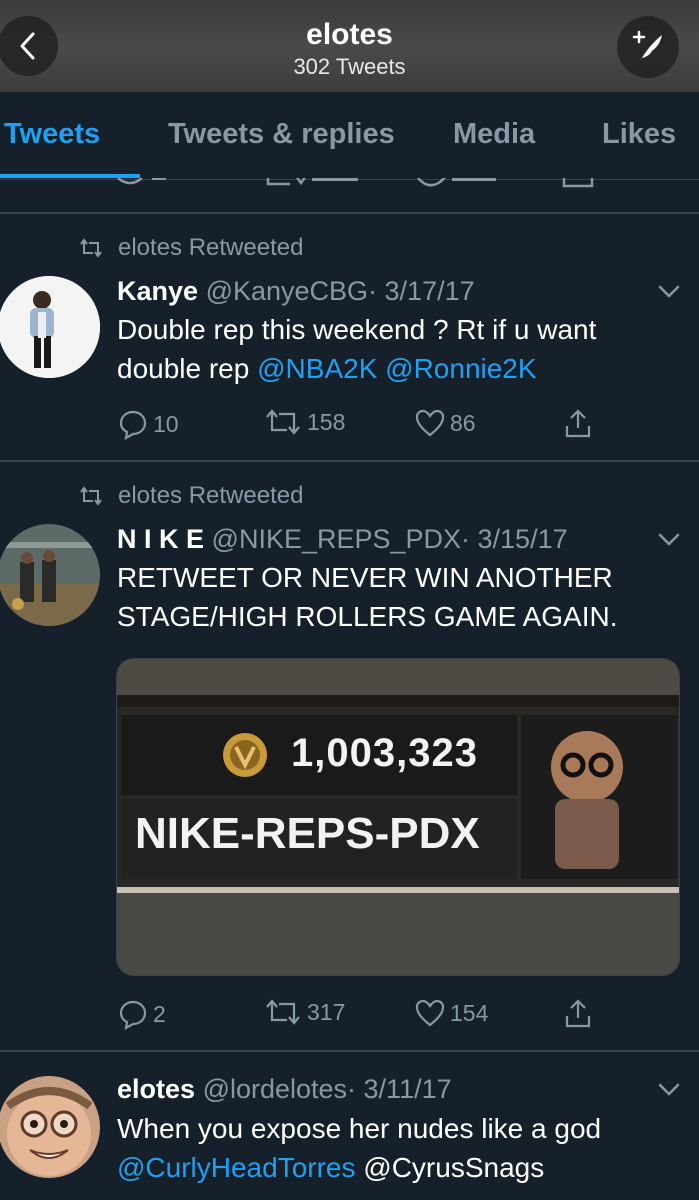 The width and height of the screenshot is (699, 1200). What do you see at coordinates (349, 34) in the screenshot?
I see `page-title: elotes` at bounding box center [349, 34].